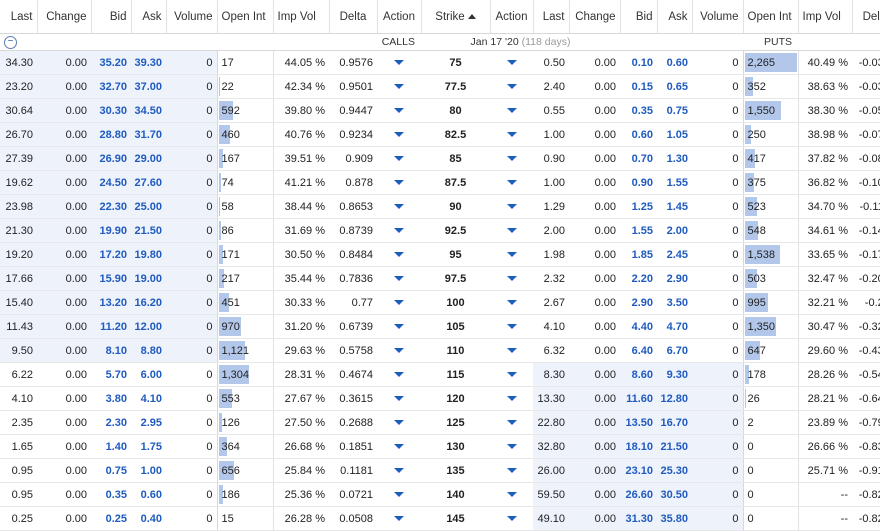 The height and width of the screenshot is (531, 880). Describe the element at coordinates (148, 446) in the screenshot. I see `call-ask: 1.75` at that location.